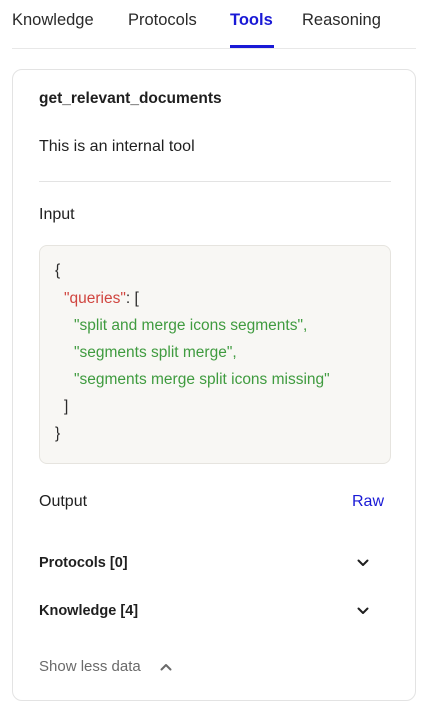 The height and width of the screenshot is (705, 422). I want to click on active-tab-indicator, so click(252, 46).